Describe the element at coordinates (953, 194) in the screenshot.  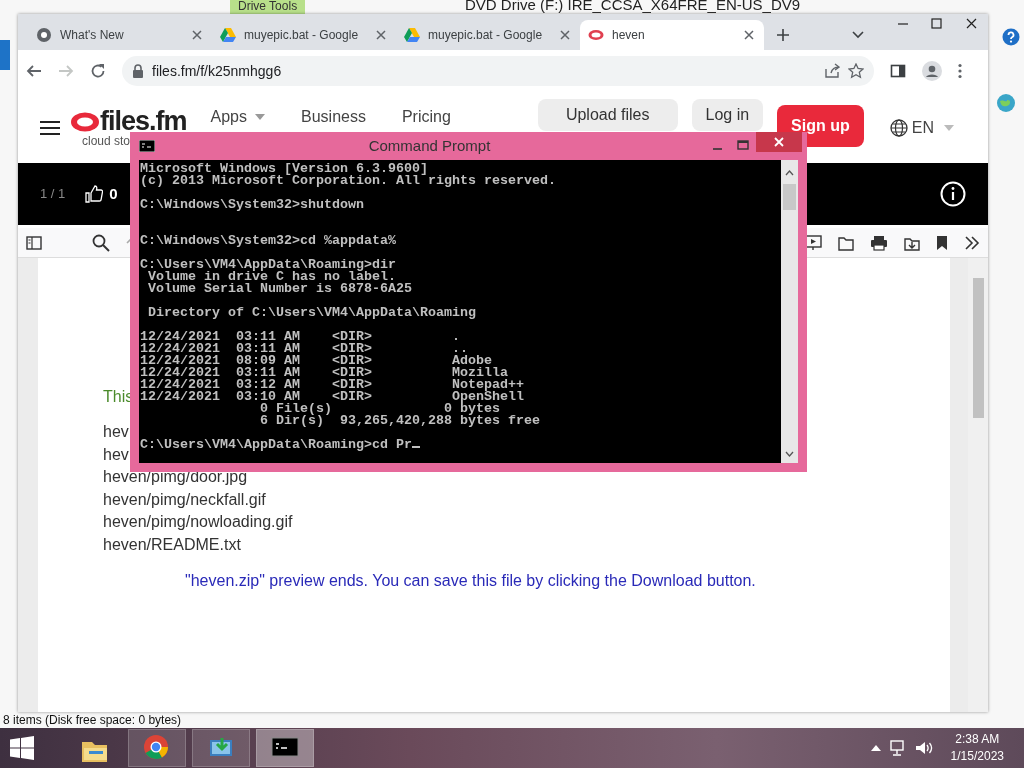
I see `info-icon` at that location.